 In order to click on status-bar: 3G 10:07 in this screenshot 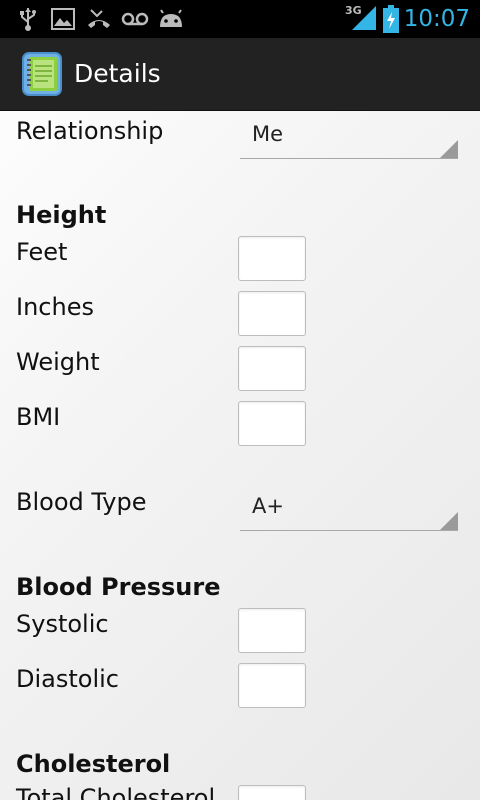, I will do `click(240, 19)`.